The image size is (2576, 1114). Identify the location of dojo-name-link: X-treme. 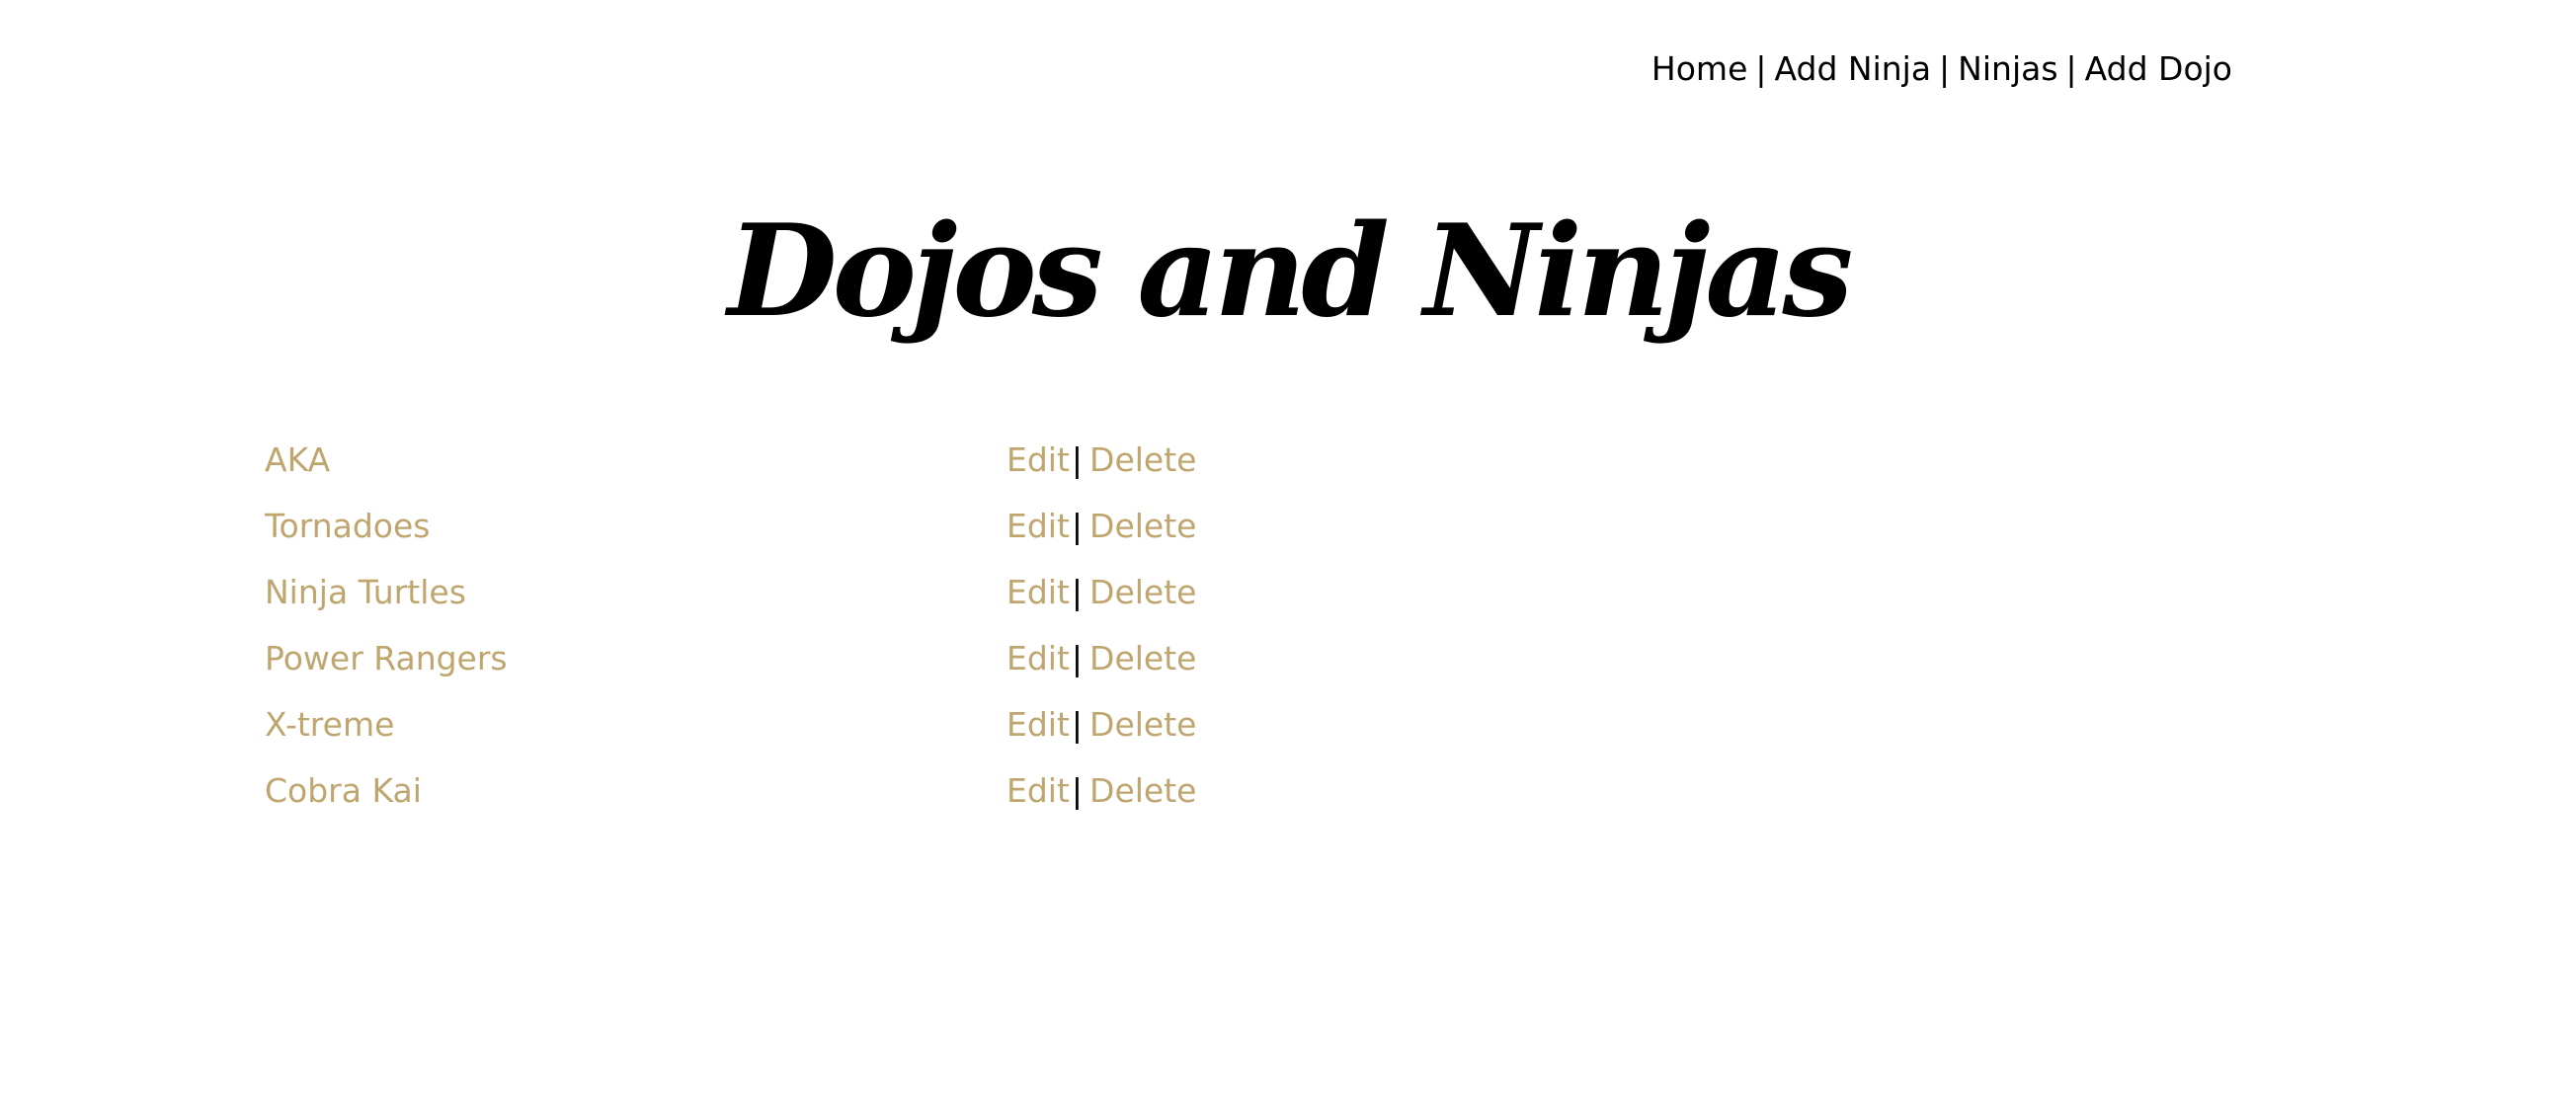
(329, 725).